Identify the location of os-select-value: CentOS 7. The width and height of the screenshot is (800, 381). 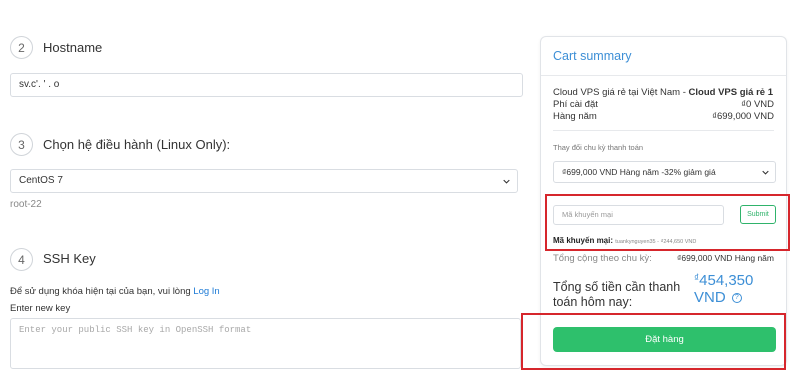
(41, 180).